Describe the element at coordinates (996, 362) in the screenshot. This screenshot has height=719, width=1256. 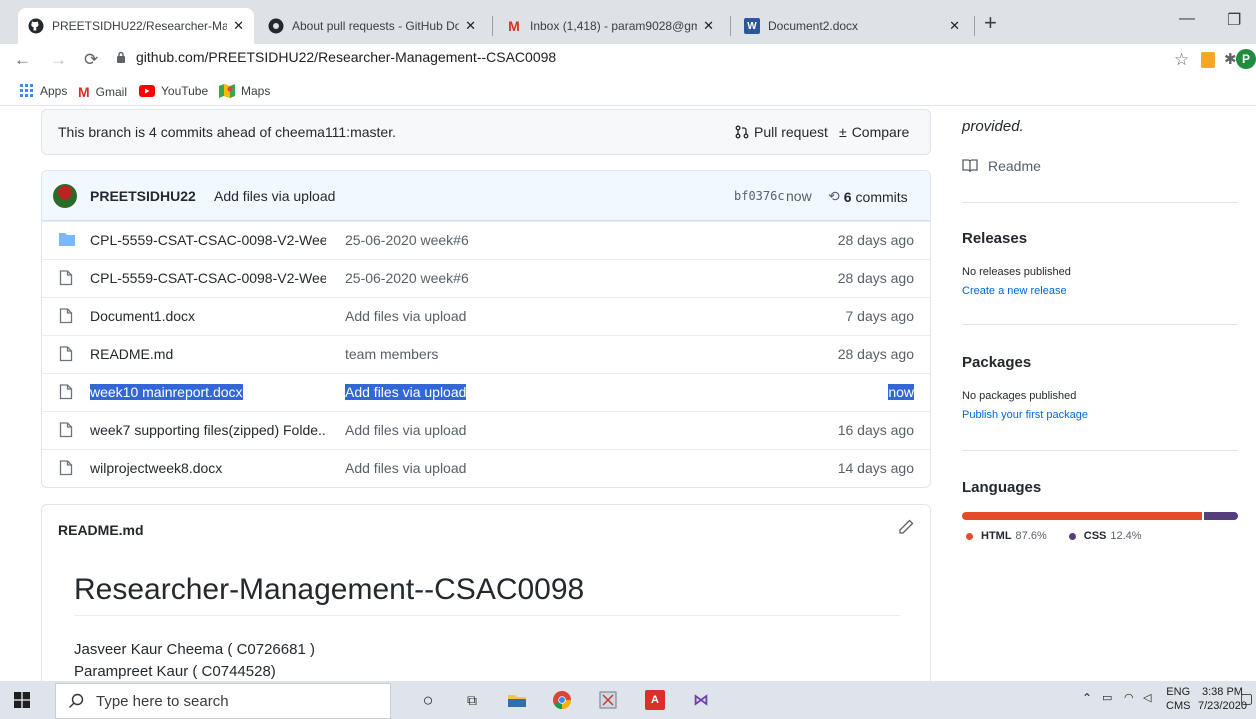
I see `packages-heading: Packages` at that location.